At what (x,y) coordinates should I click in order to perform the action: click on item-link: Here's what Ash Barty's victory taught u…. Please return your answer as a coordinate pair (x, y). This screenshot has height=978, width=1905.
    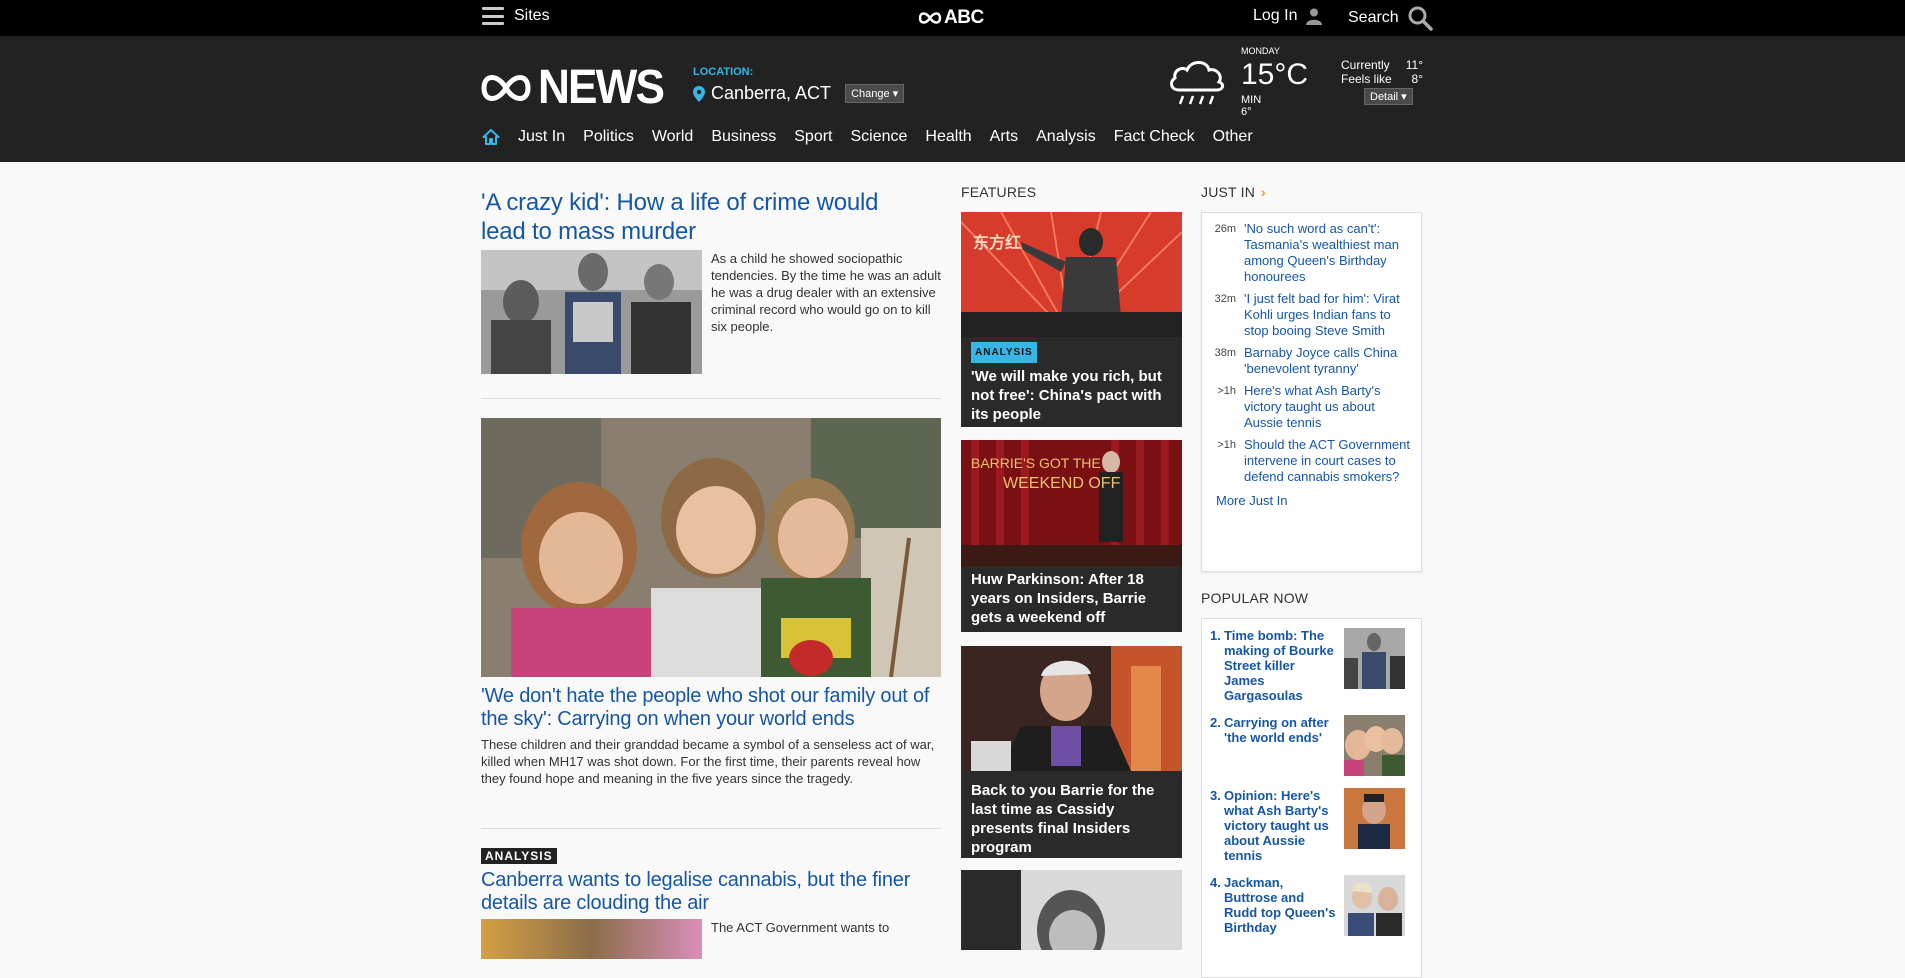
    Looking at the image, I should click on (1328, 407).